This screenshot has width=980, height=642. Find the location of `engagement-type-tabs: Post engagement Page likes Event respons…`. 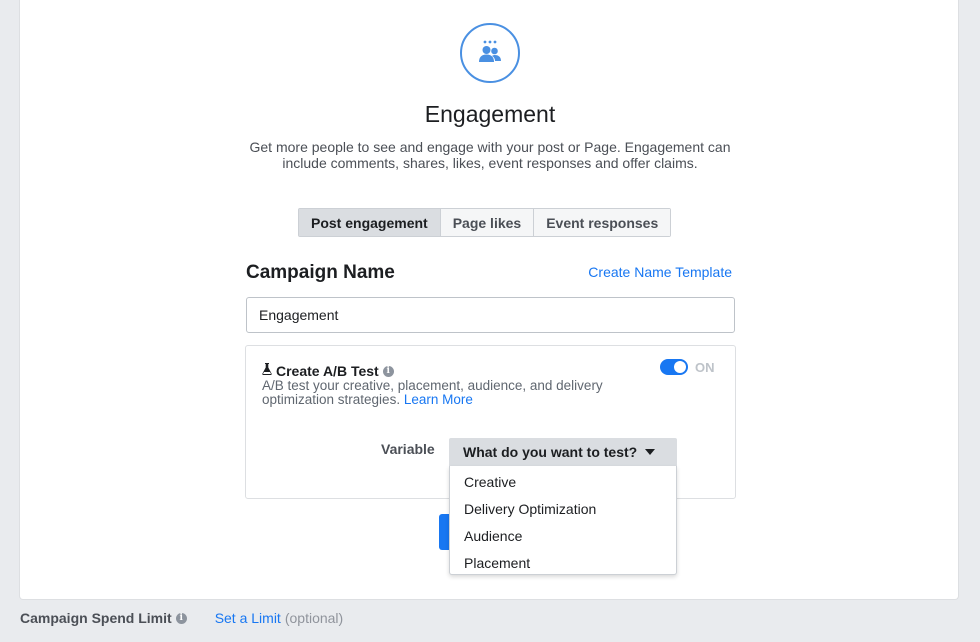

engagement-type-tabs: Post engagement Page likes Event respons… is located at coordinates (485, 222).